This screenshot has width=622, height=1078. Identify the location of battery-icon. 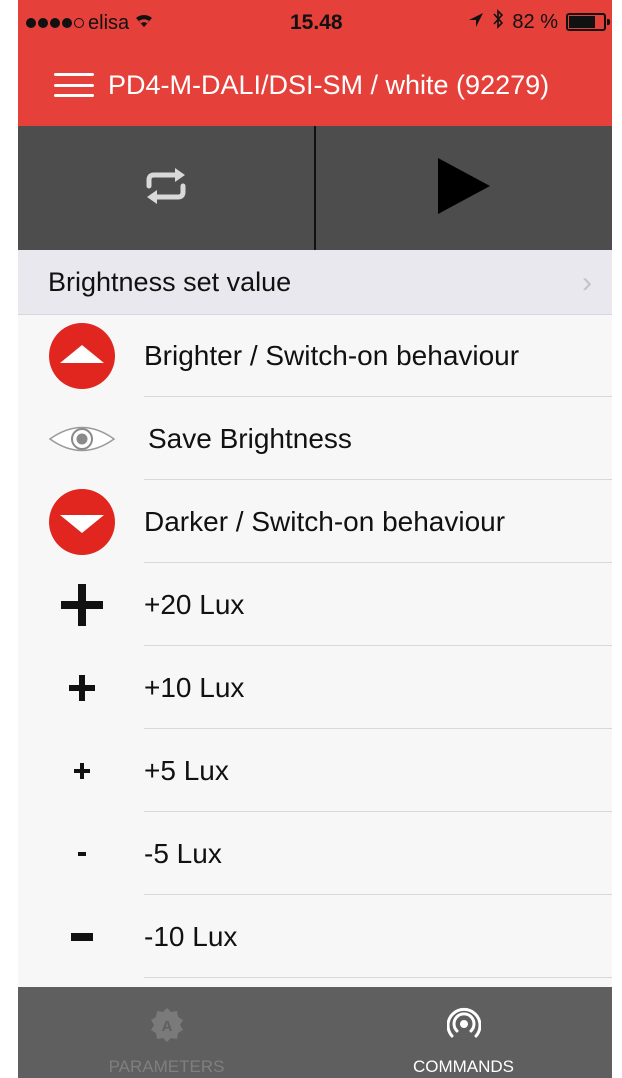
(588, 22).